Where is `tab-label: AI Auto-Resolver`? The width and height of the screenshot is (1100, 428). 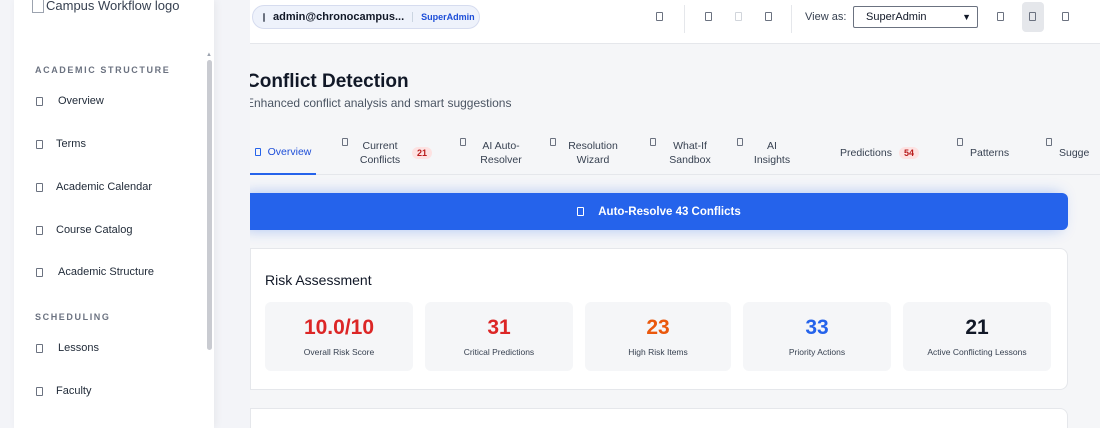
tab-label: AI Auto-Resolver is located at coordinates (501, 152).